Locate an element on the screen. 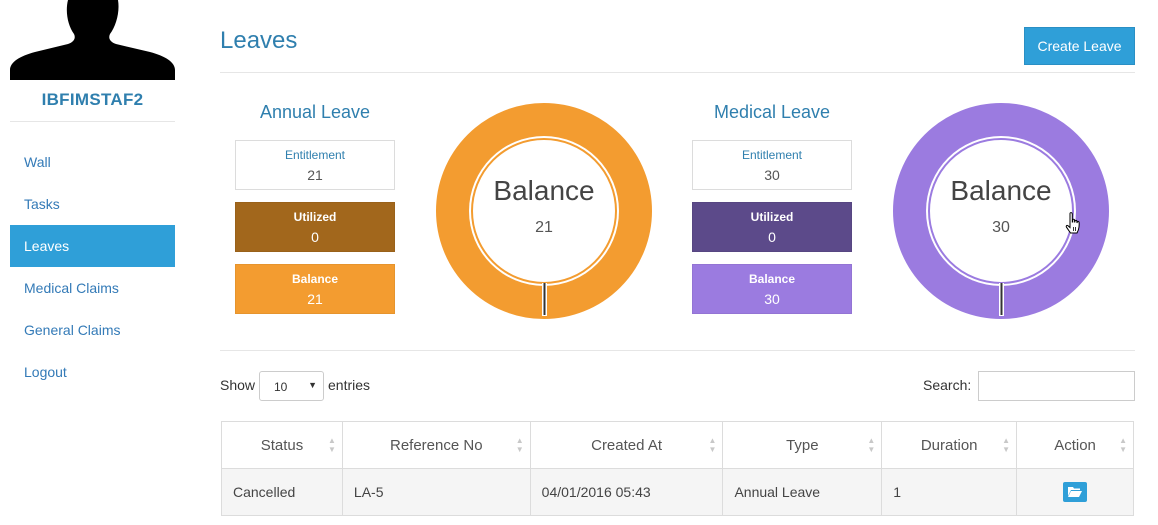 The width and height of the screenshot is (1158, 525). medical-utilized-label: Utilized is located at coordinates (772, 217).